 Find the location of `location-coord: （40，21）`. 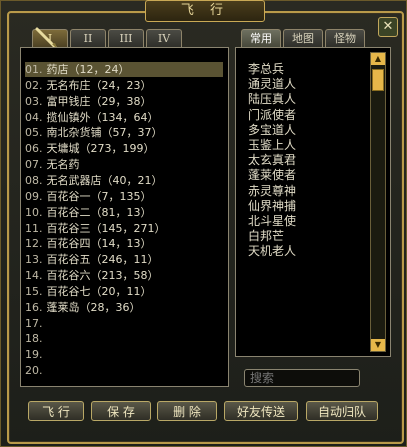

location-coord: （40，21） is located at coordinates (132, 180).